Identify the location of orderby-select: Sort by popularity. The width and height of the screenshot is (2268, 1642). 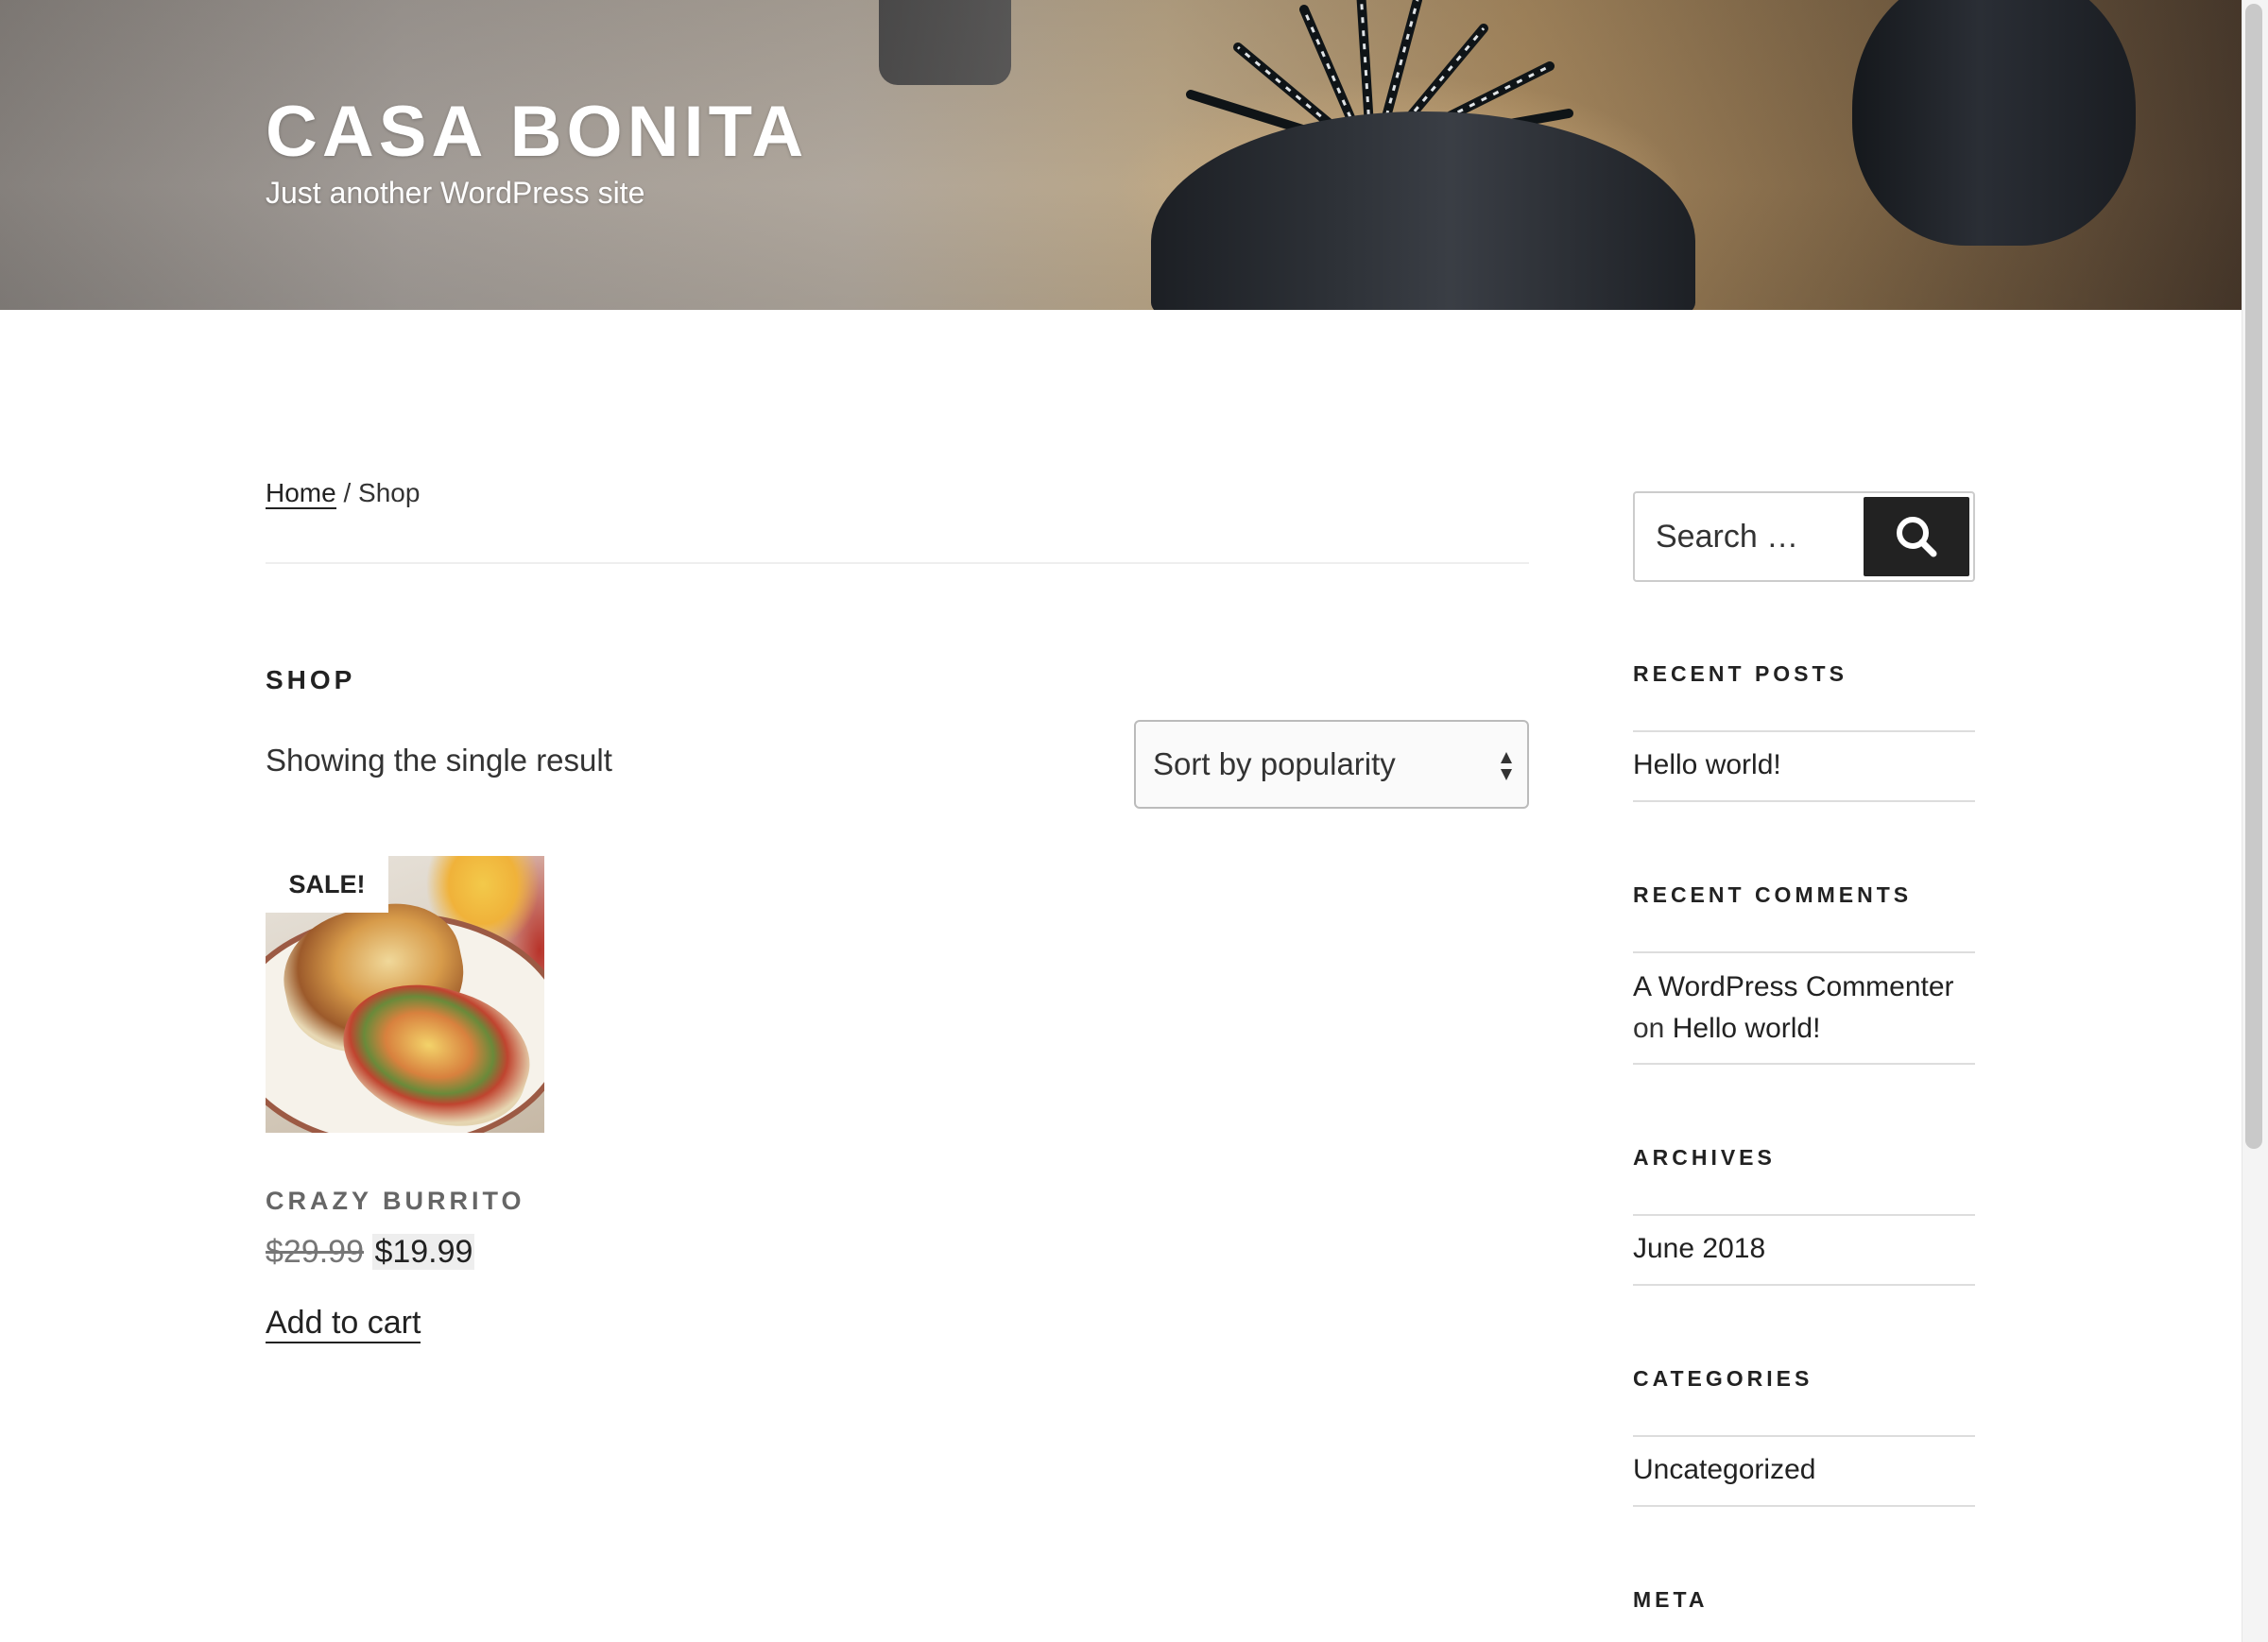
(1331, 764).